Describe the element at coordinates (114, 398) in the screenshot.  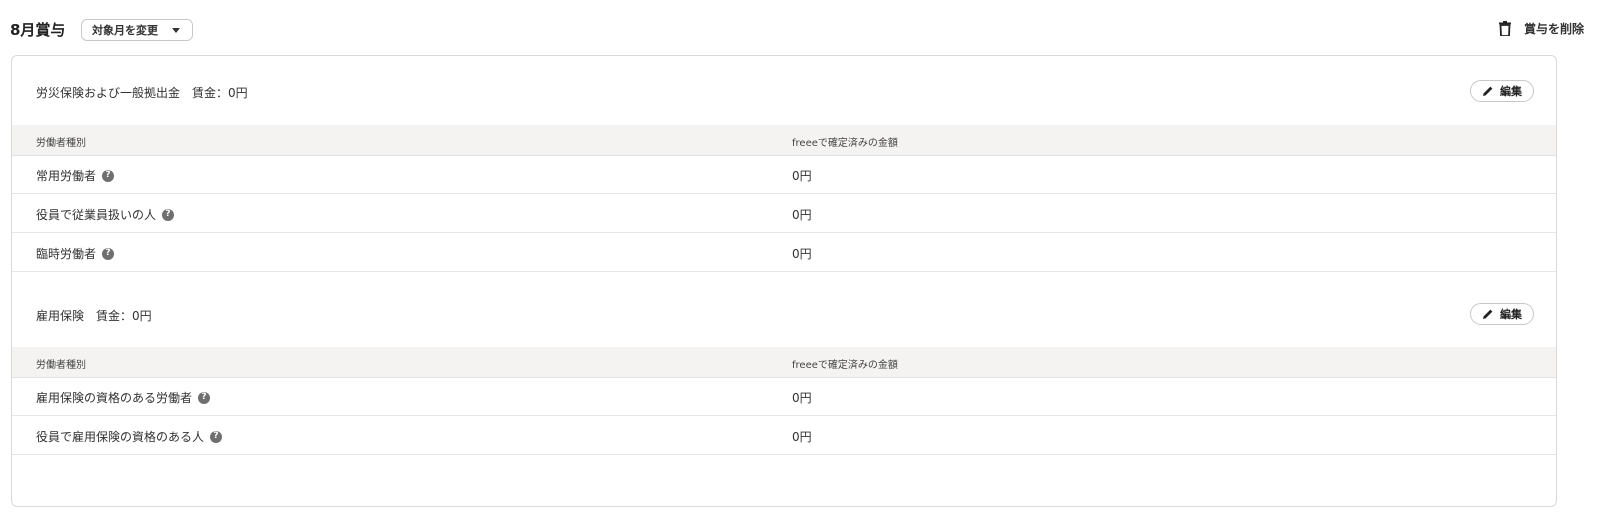
I see `row-label: 雇用保険の資格のある労働者` at that location.